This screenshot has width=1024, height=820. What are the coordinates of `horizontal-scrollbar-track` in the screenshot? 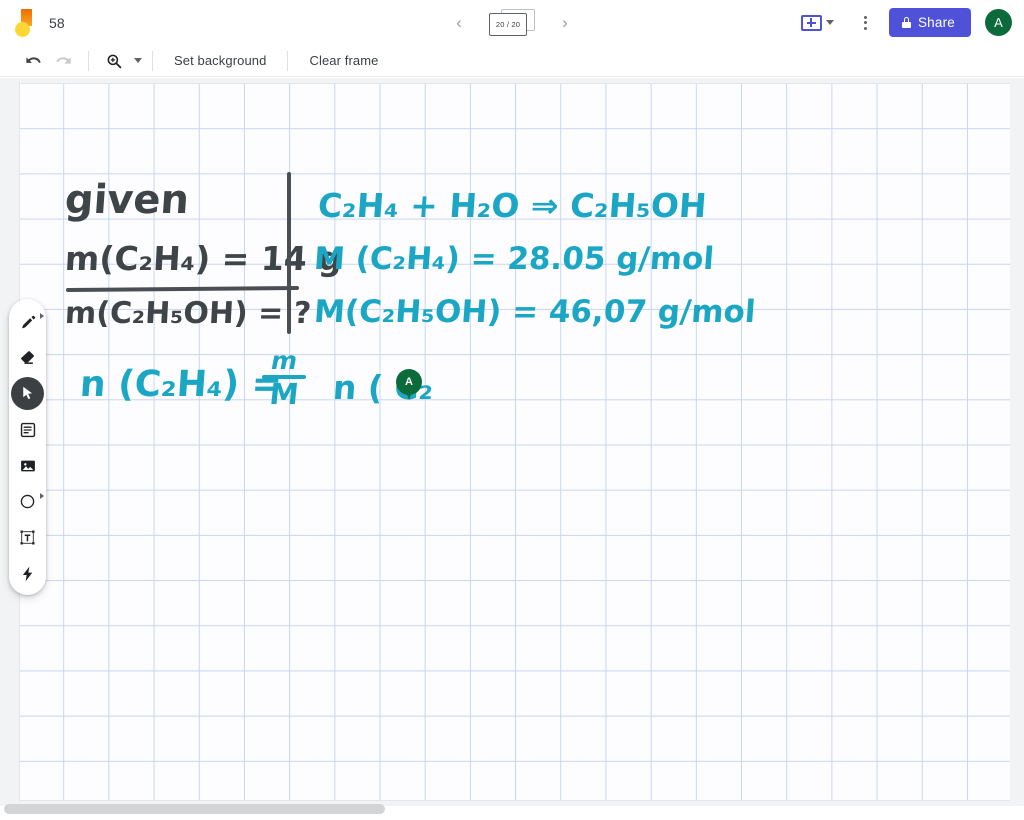 It's located at (512, 809).